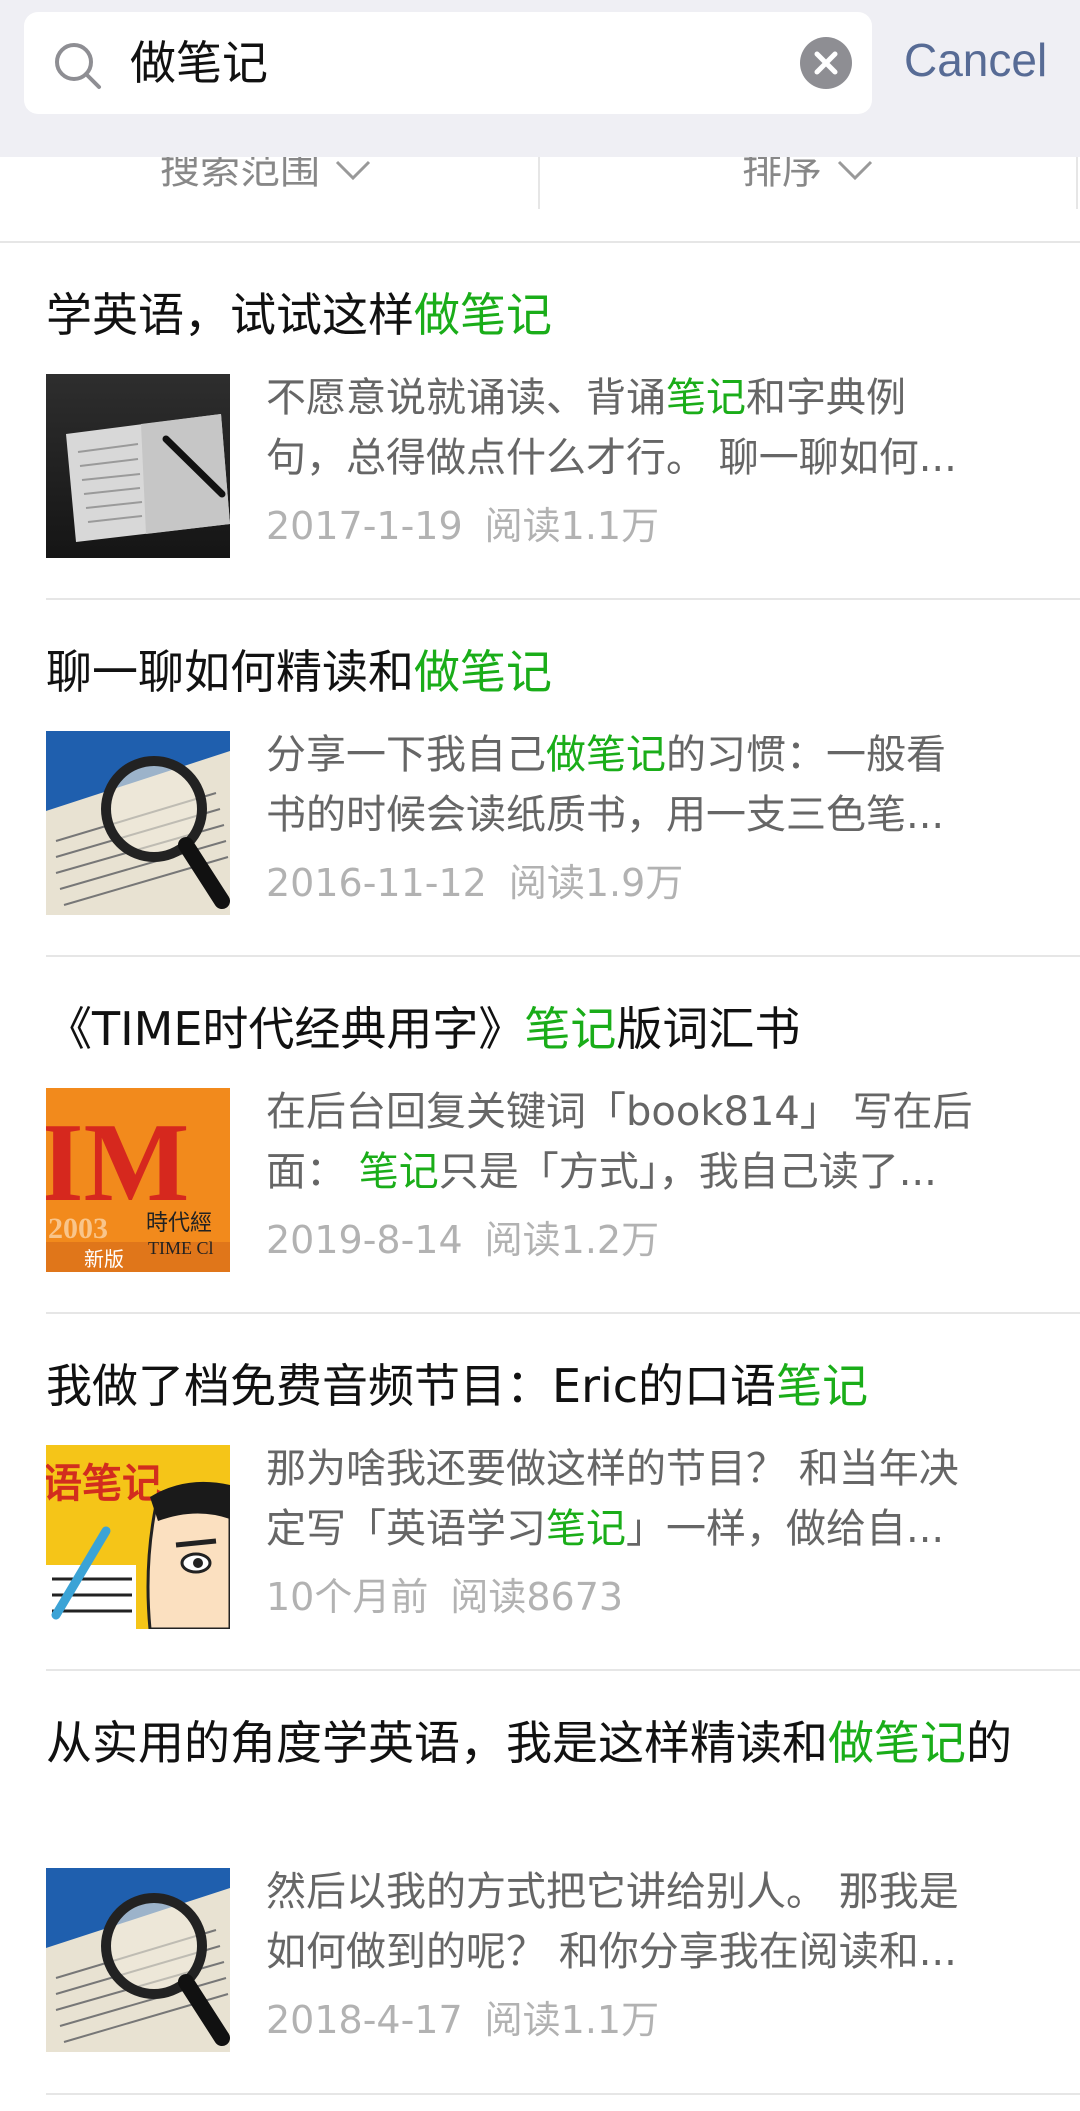  Describe the element at coordinates (586, 398) in the screenshot. I see `result-snippet-line: 不愿意说就诵读、背诵笔记和字典例` at that location.